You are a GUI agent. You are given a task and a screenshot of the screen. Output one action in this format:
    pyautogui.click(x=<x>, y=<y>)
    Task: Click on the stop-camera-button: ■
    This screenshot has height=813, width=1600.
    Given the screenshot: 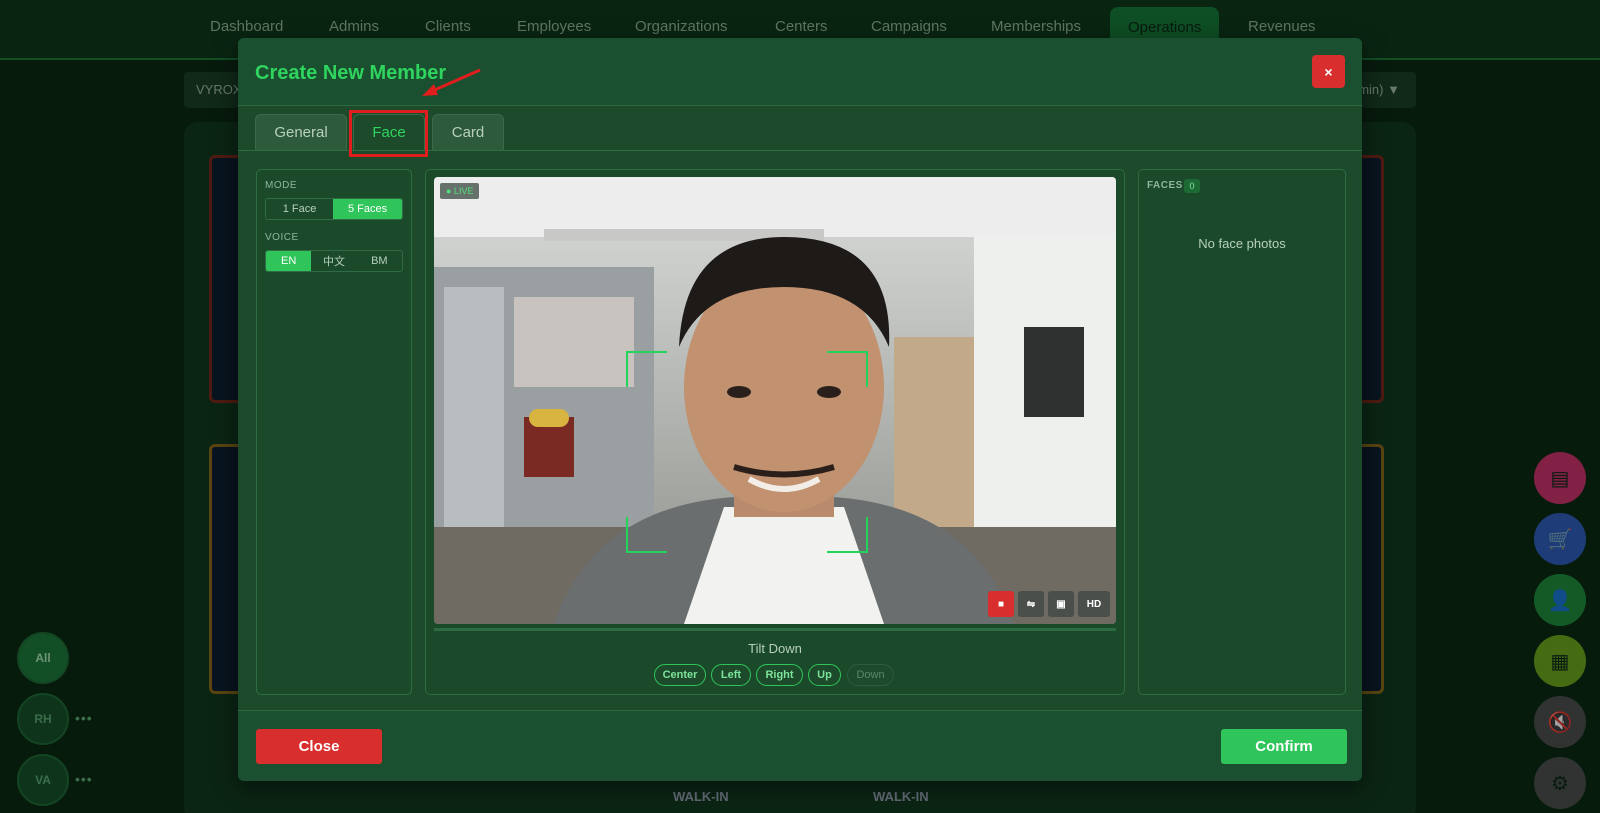 What is the action you would take?
    pyautogui.click(x=1001, y=604)
    